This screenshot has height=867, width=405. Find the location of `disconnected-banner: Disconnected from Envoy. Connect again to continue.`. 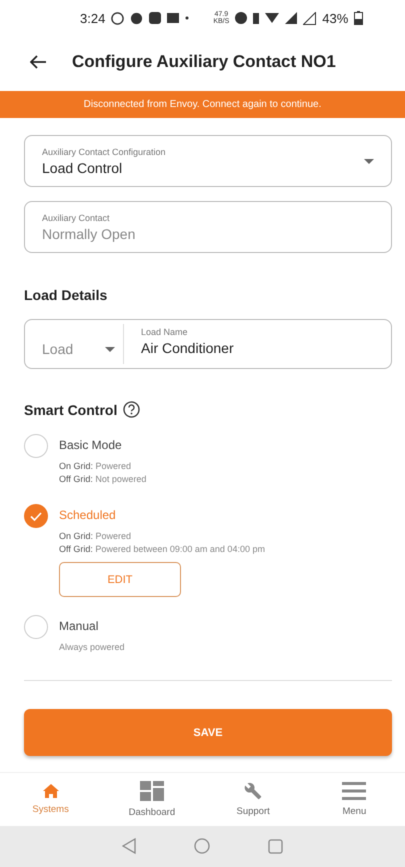

disconnected-banner: Disconnected from Envoy. Connect again to continue. is located at coordinates (202, 104).